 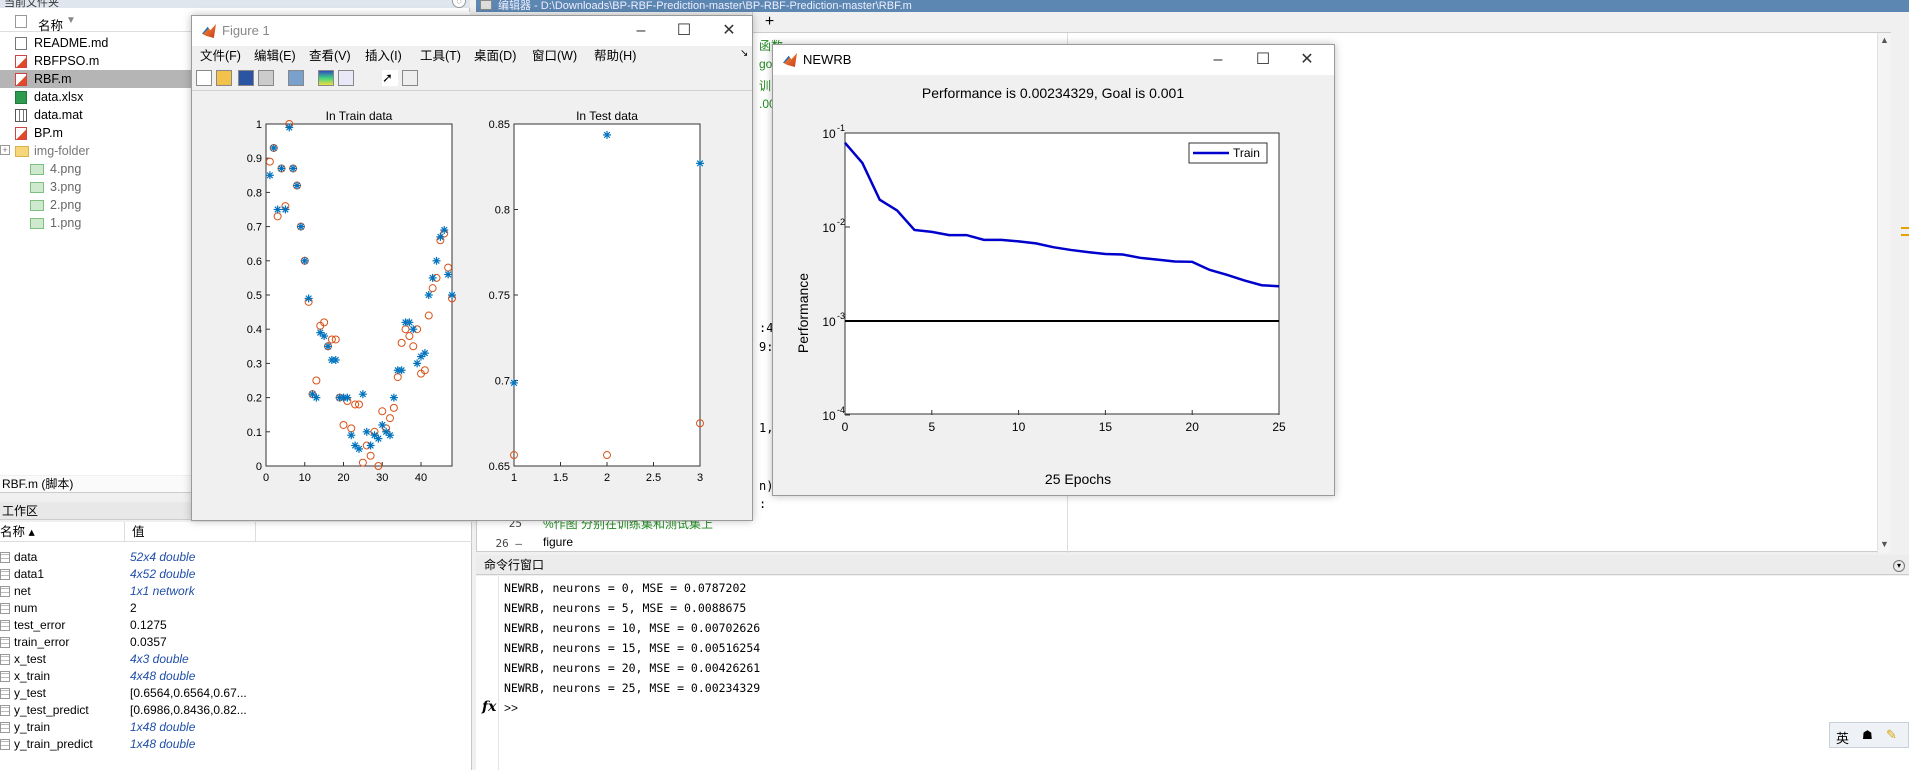 I want to click on fx-icon: fx, so click(x=489, y=707).